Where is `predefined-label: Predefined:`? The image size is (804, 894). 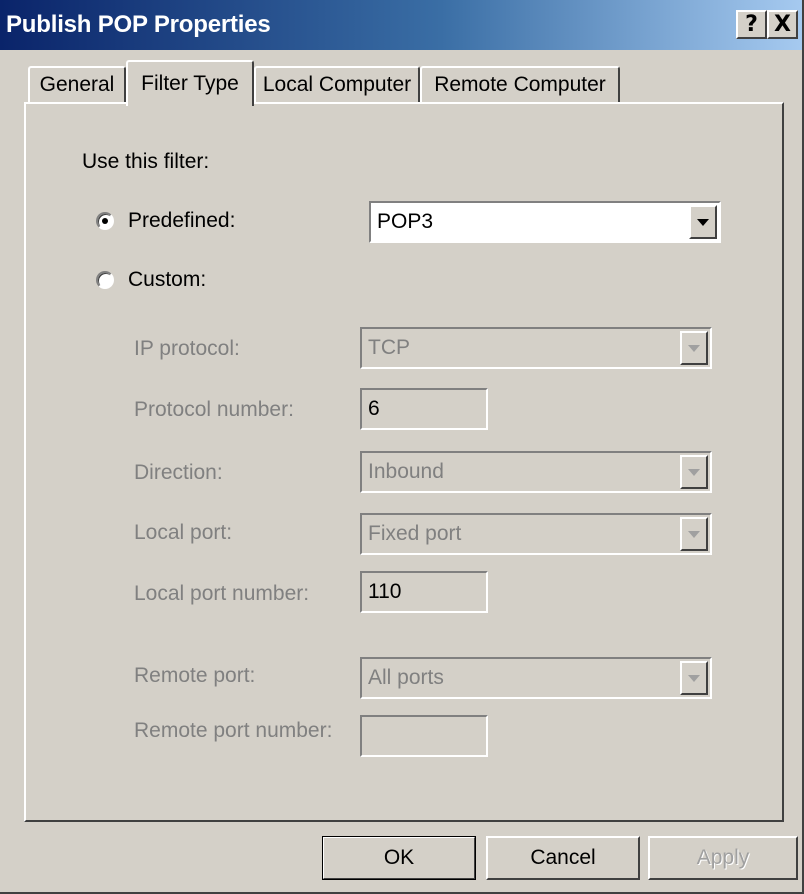
predefined-label: Predefined: is located at coordinates (182, 220).